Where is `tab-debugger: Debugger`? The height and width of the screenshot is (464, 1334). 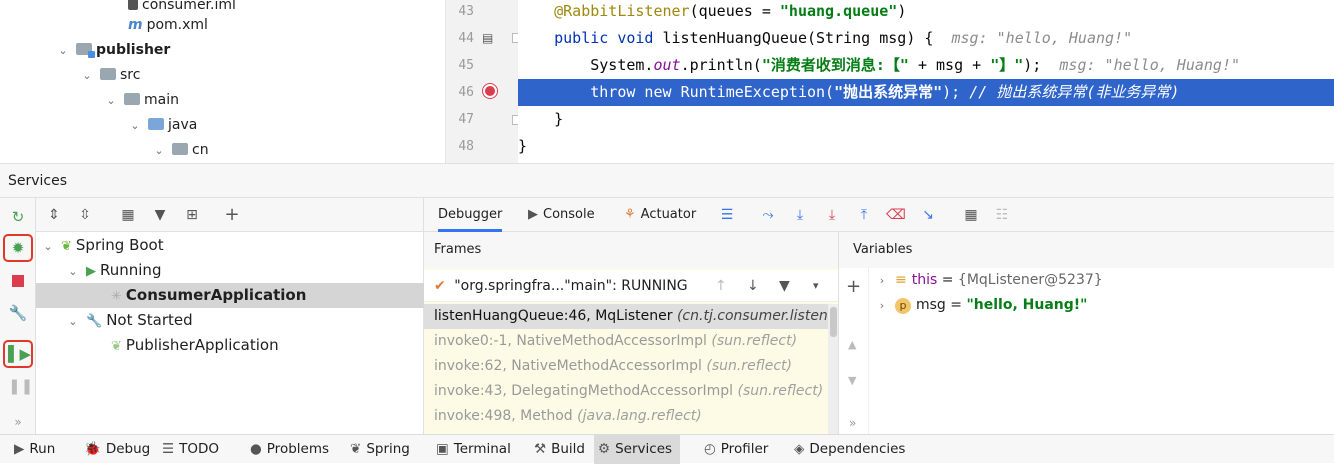
tab-debugger: Debugger is located at coordinates (470, 215).